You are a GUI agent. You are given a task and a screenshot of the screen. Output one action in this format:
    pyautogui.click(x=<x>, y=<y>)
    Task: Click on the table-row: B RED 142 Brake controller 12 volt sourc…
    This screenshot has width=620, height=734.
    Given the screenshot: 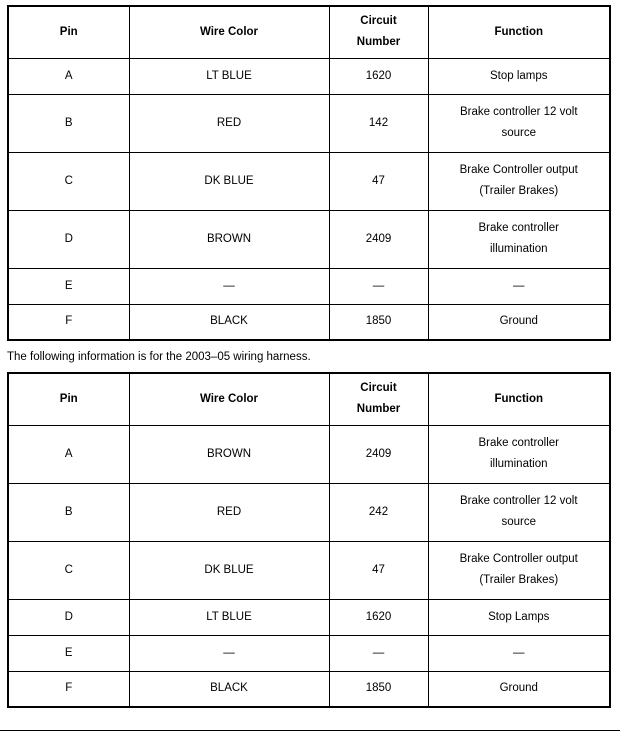 What is the action you would take?
    pyautogui.click(x=309, y=123)
    